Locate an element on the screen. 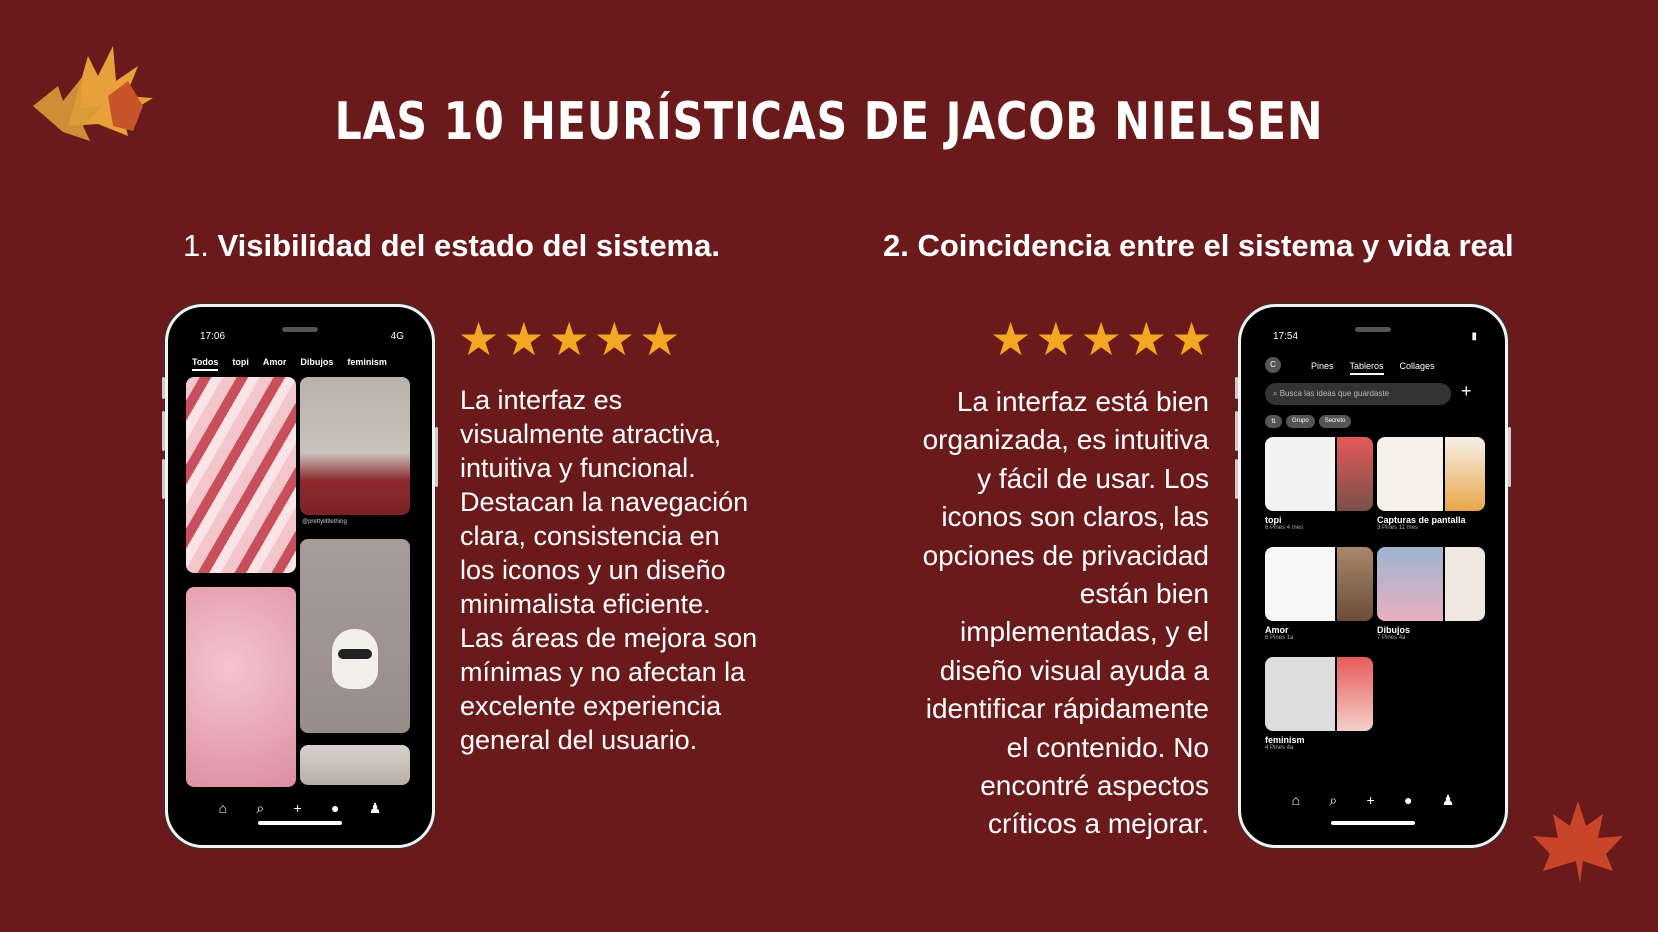  filter-secreto: Secreto is located at coordinates (1335, 421).